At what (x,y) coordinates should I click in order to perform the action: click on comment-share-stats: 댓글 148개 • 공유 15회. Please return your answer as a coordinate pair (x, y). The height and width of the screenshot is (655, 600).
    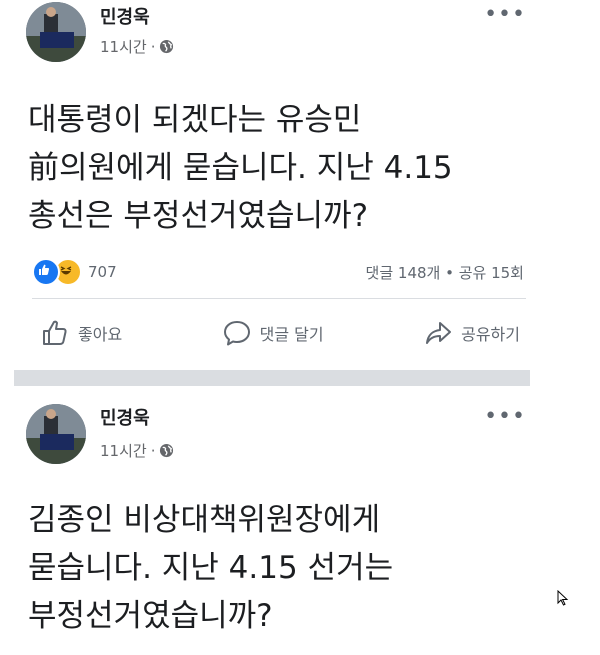
    Looking at the image, I should click on (445, 272).